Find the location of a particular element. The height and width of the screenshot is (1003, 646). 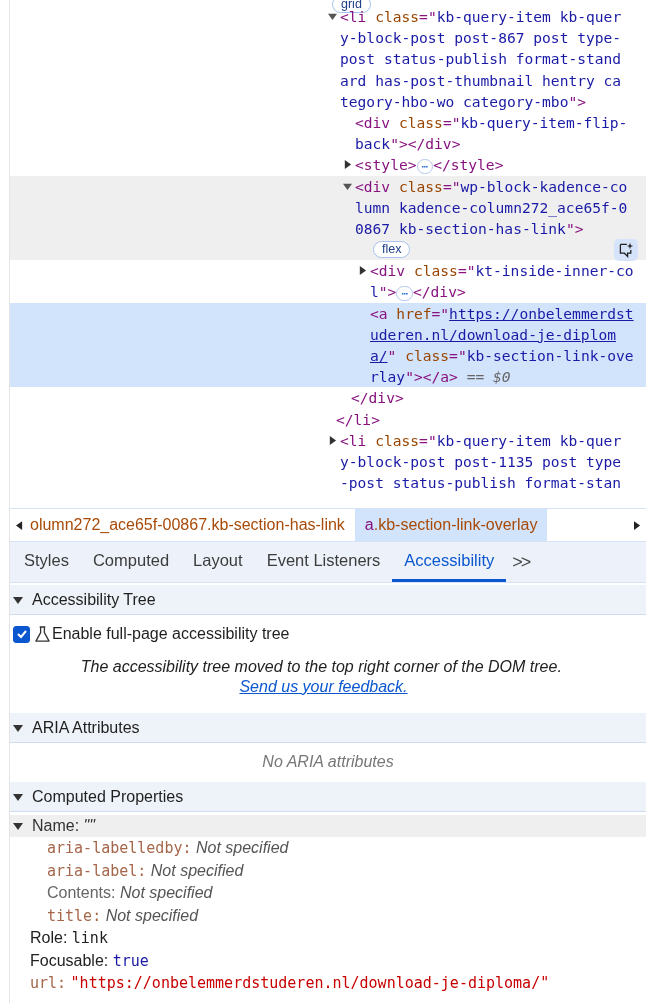

html-tag-text: <style> ⋯ </style> is located at coordinates (430, 165).